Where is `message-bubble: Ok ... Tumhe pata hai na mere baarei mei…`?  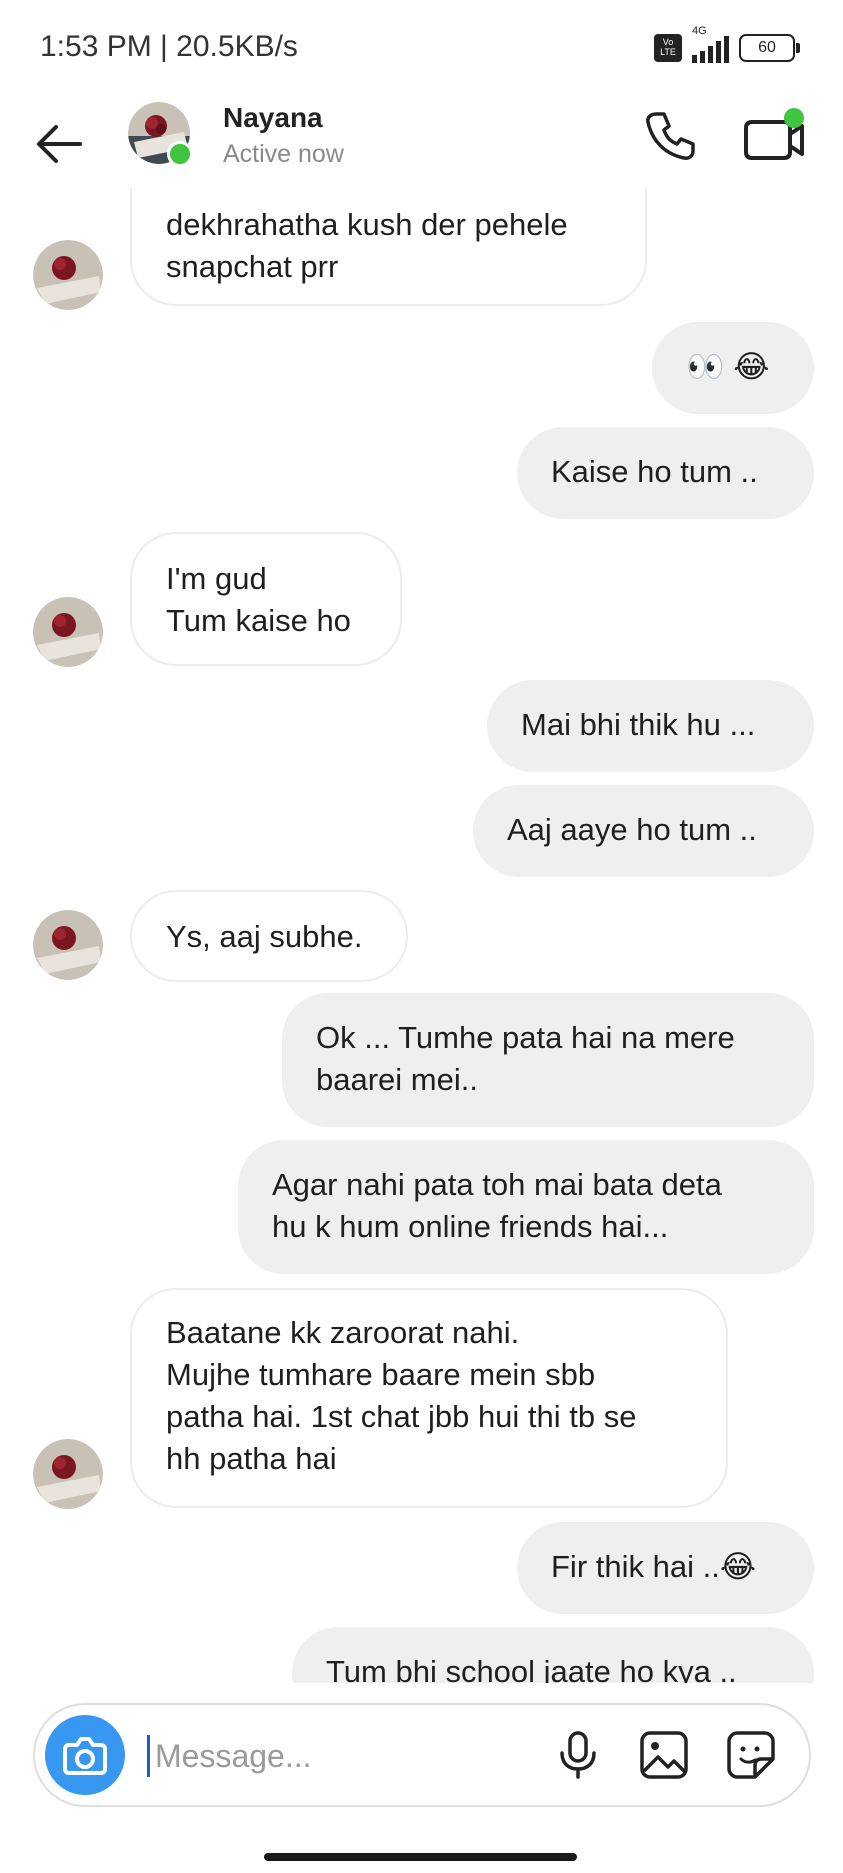
message-bubble: Ok ... Tumhe pata hai na mere baarei mei… is located at coordinates (548, 1060).